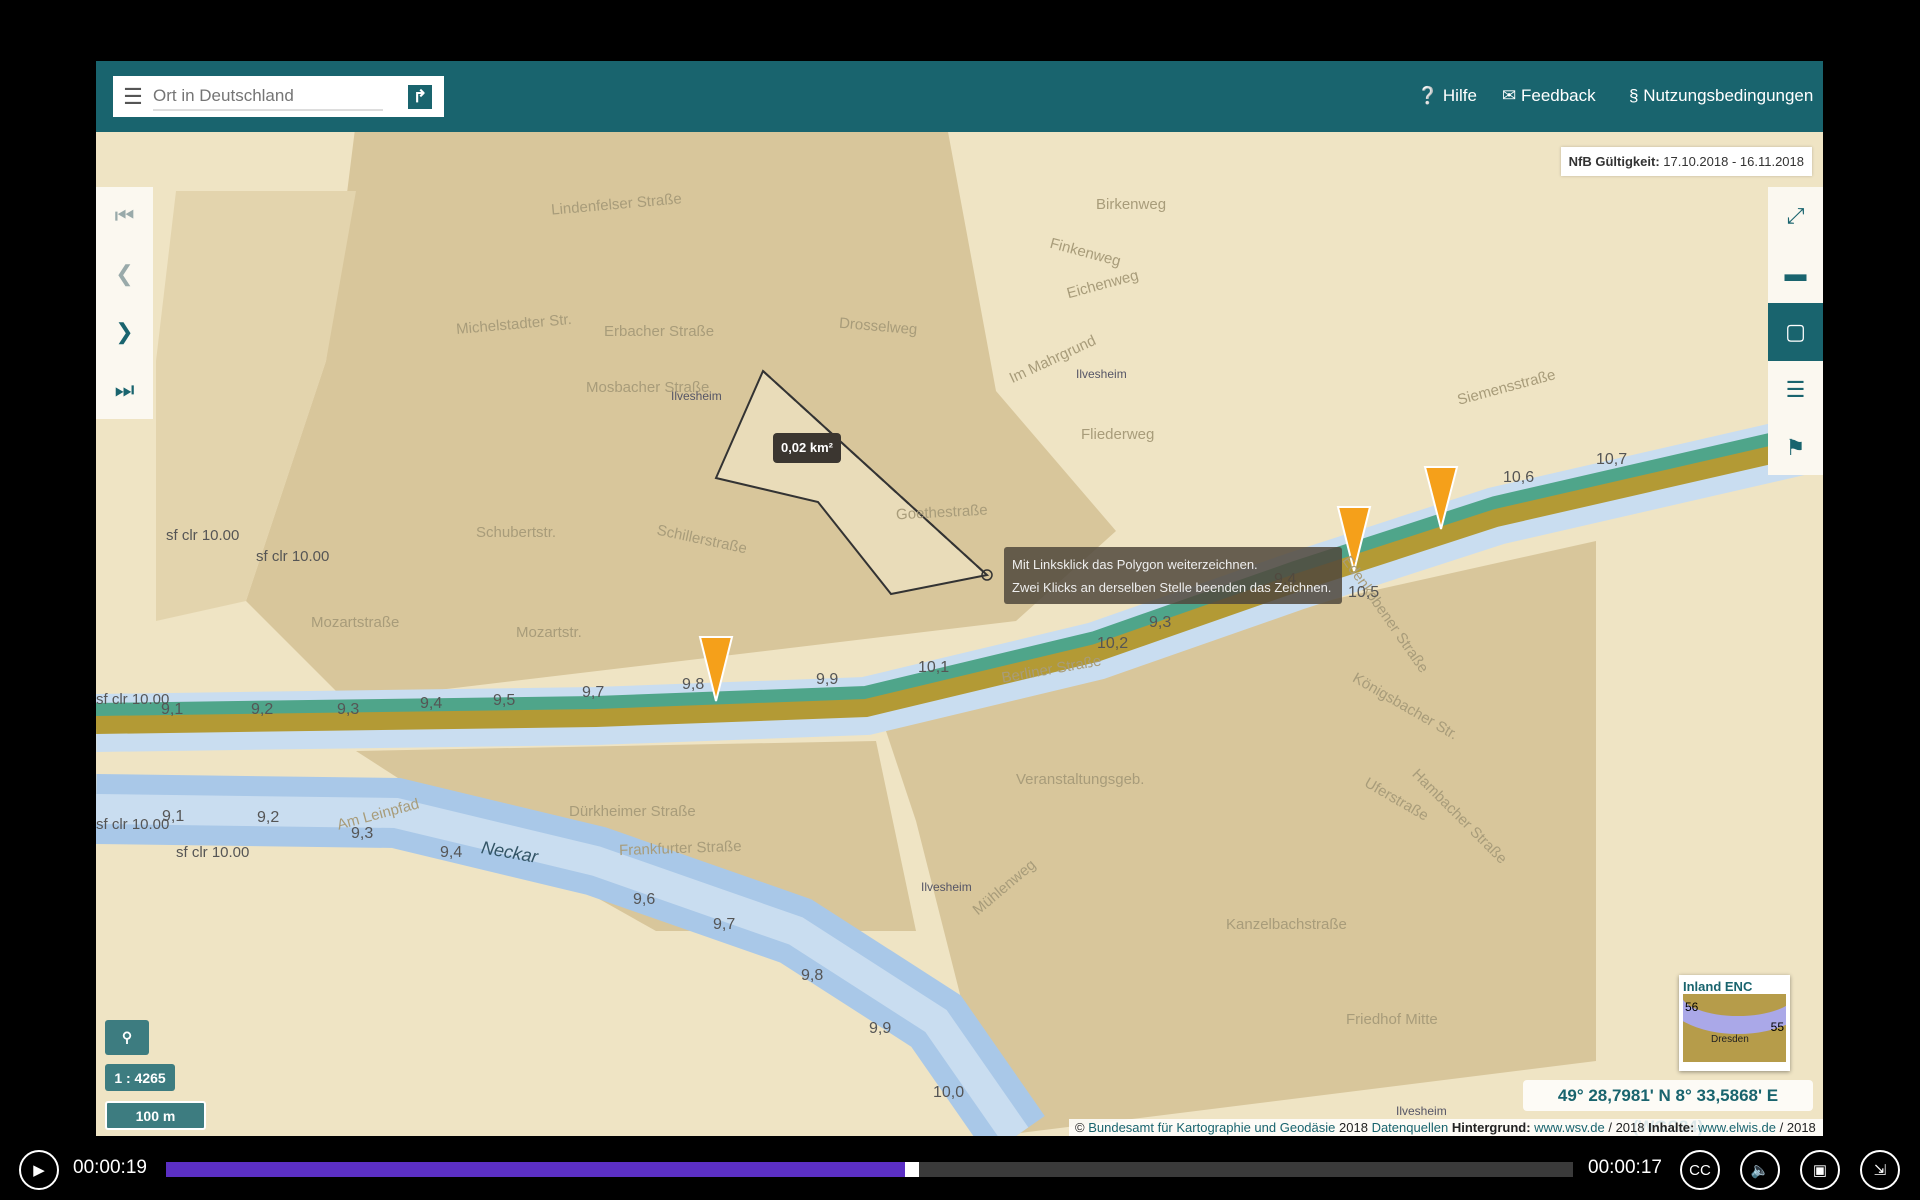 The width and height of the screenshot is (1920, 1200). I want to click on river-km-label: 10,5, so click(1364, 592).